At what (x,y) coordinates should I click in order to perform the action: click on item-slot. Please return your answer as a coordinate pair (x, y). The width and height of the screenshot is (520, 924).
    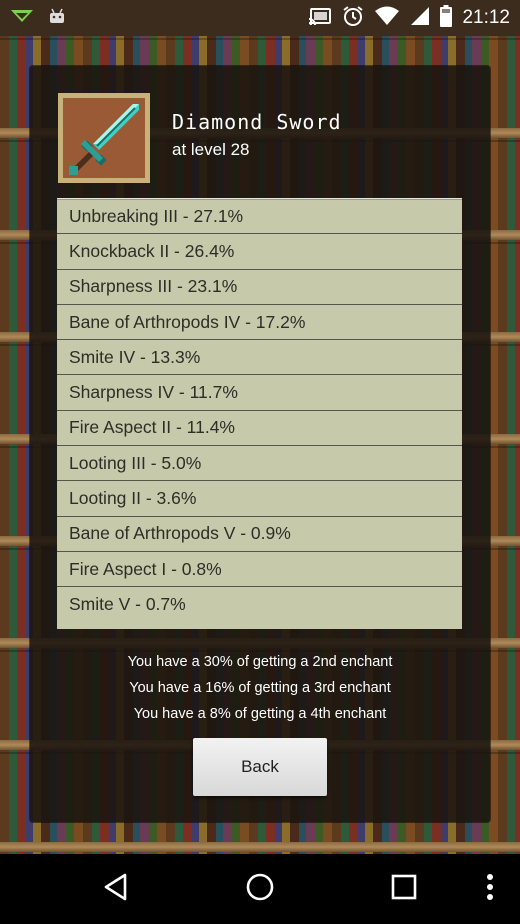
    Looking at the image, I should click on (104, 138).